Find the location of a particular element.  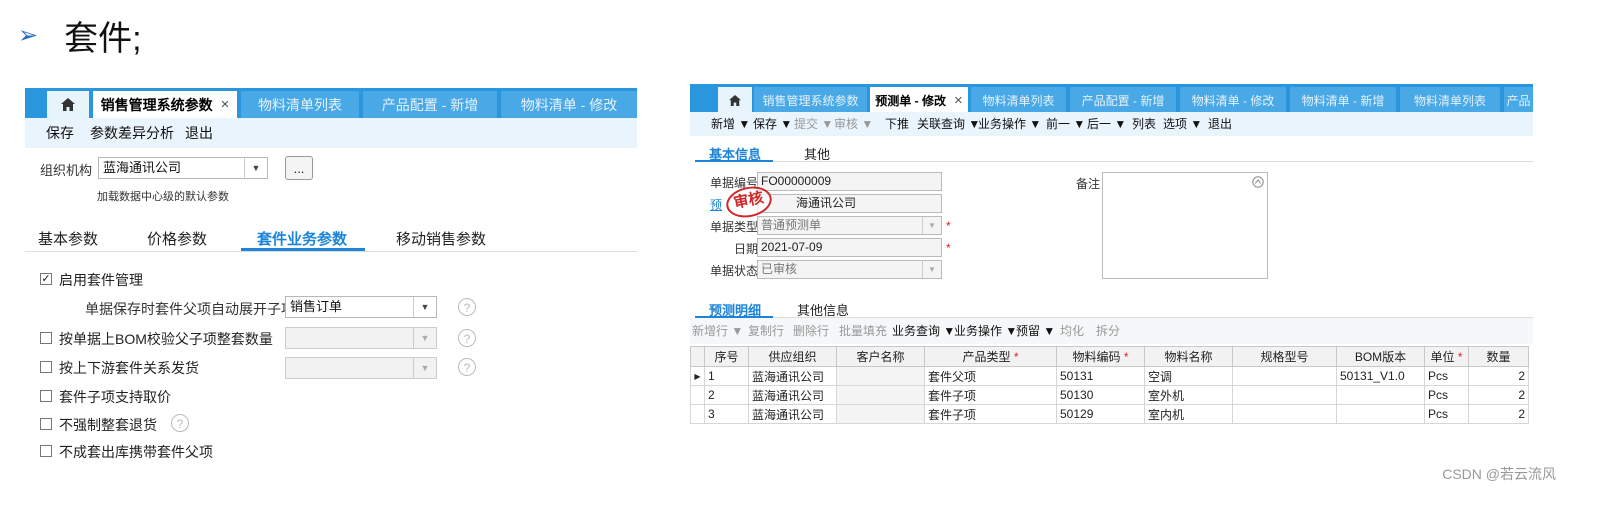

auto-expand-select: 销售订单 ▼ is located at coordinates (361, 307).